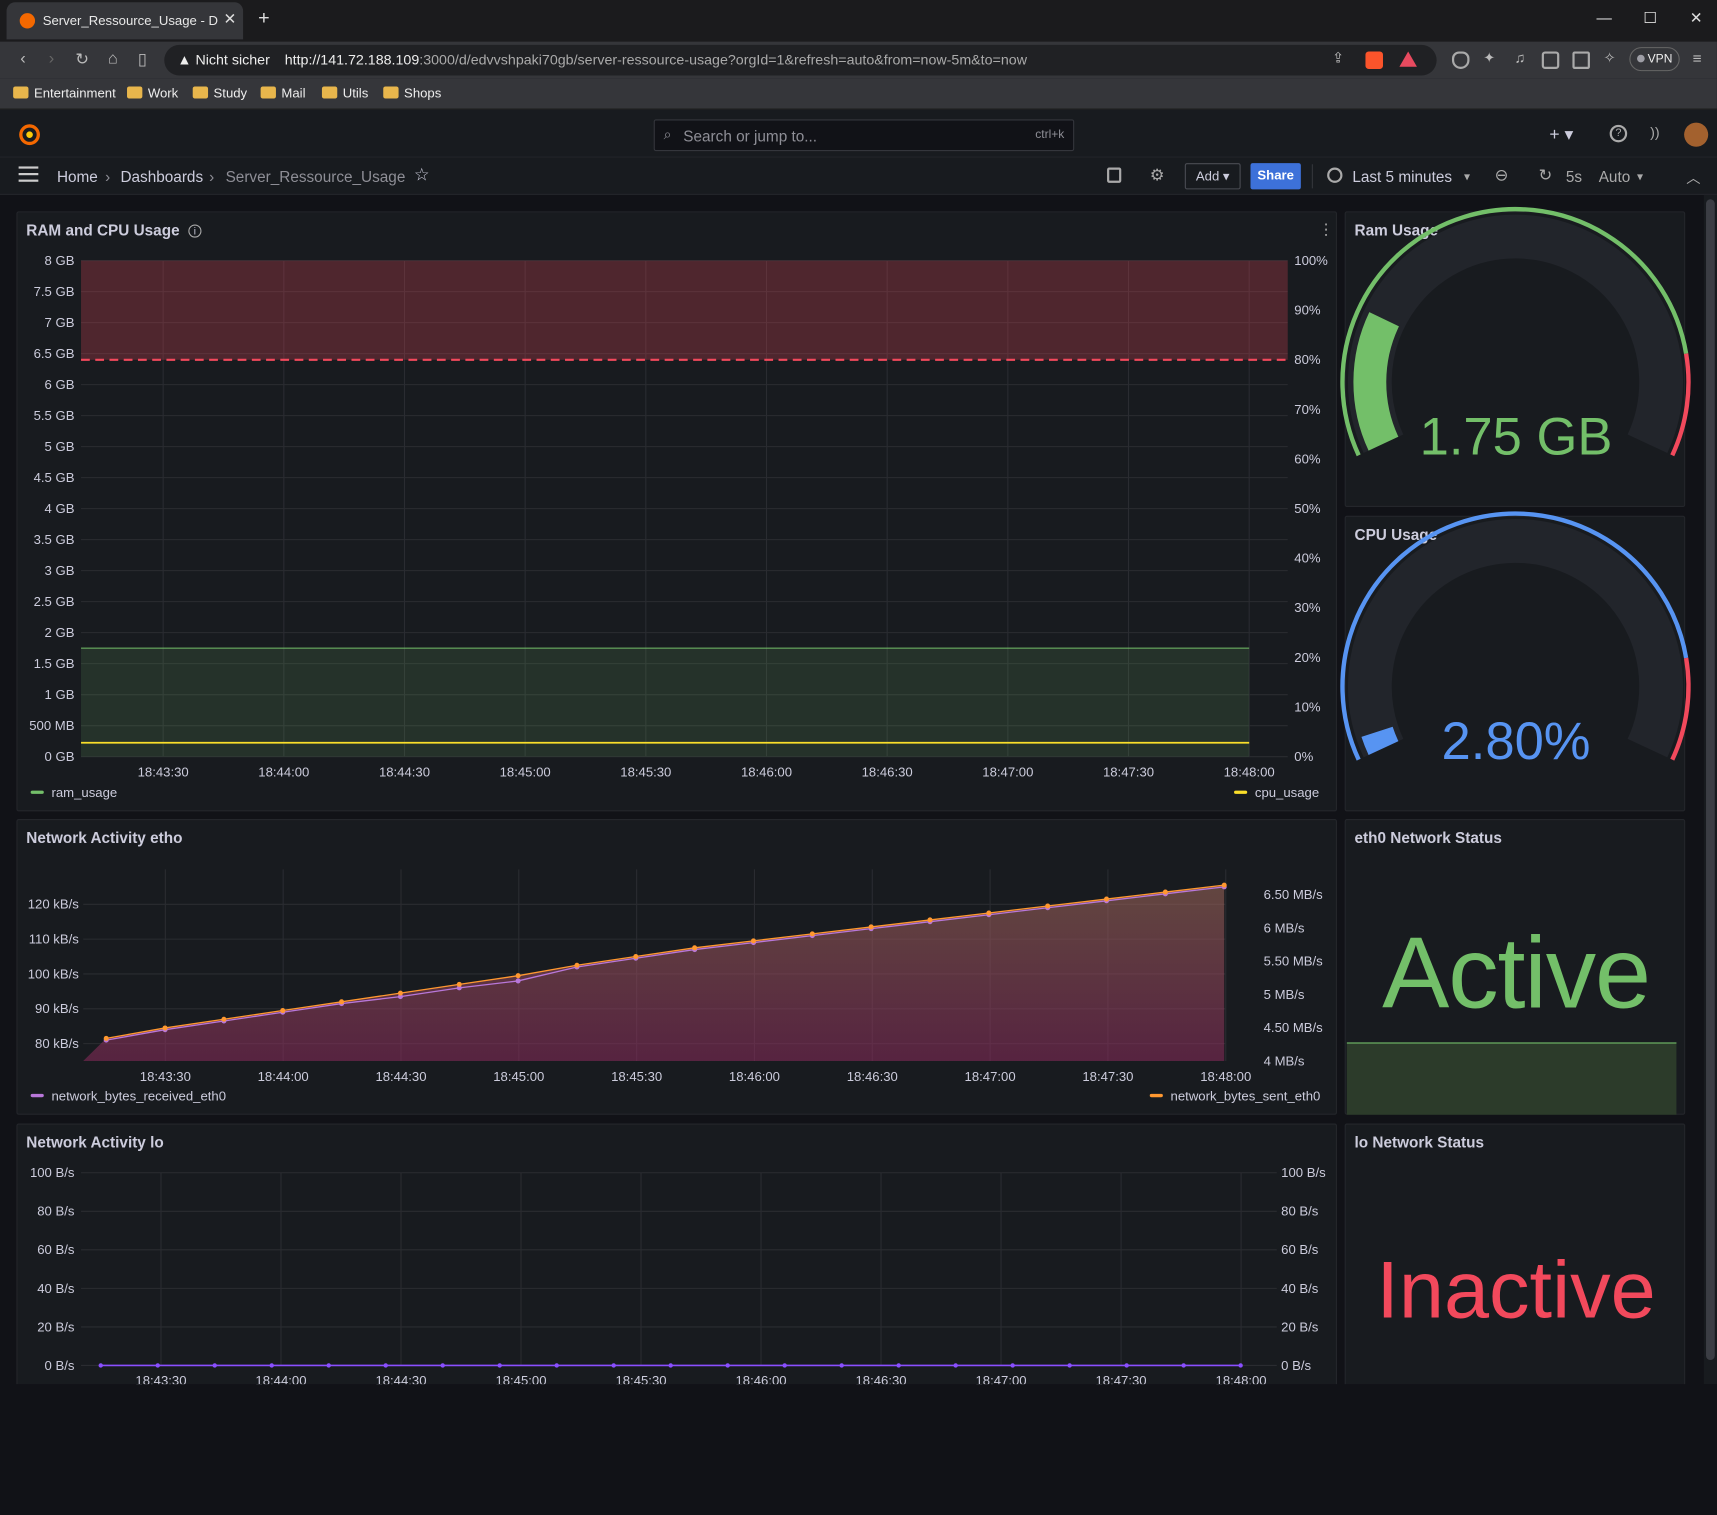 This screenshot has width=1717, height=1515. I want to click on legend-swatch, so click(37, 1095).